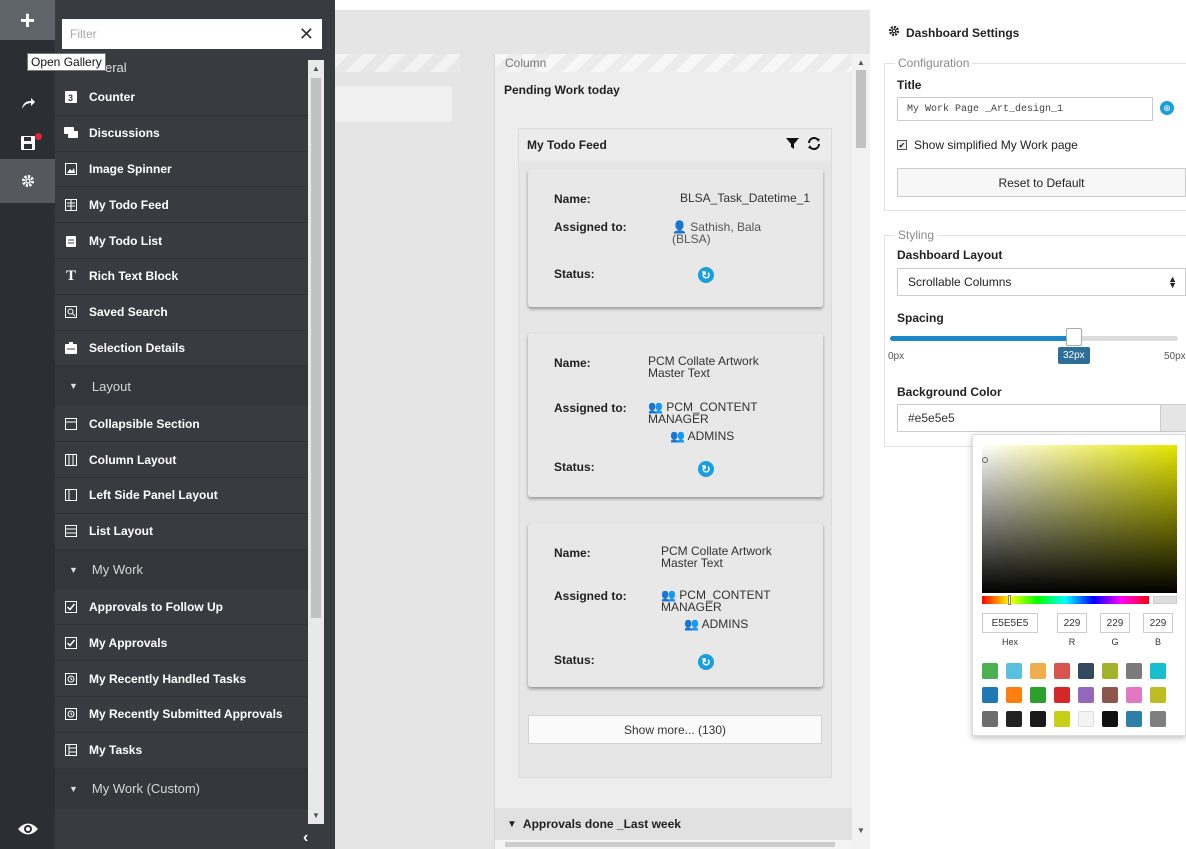 This screenshot has height=849, width=1186. I want to click on color-picker-cursor, so click(985, 460).